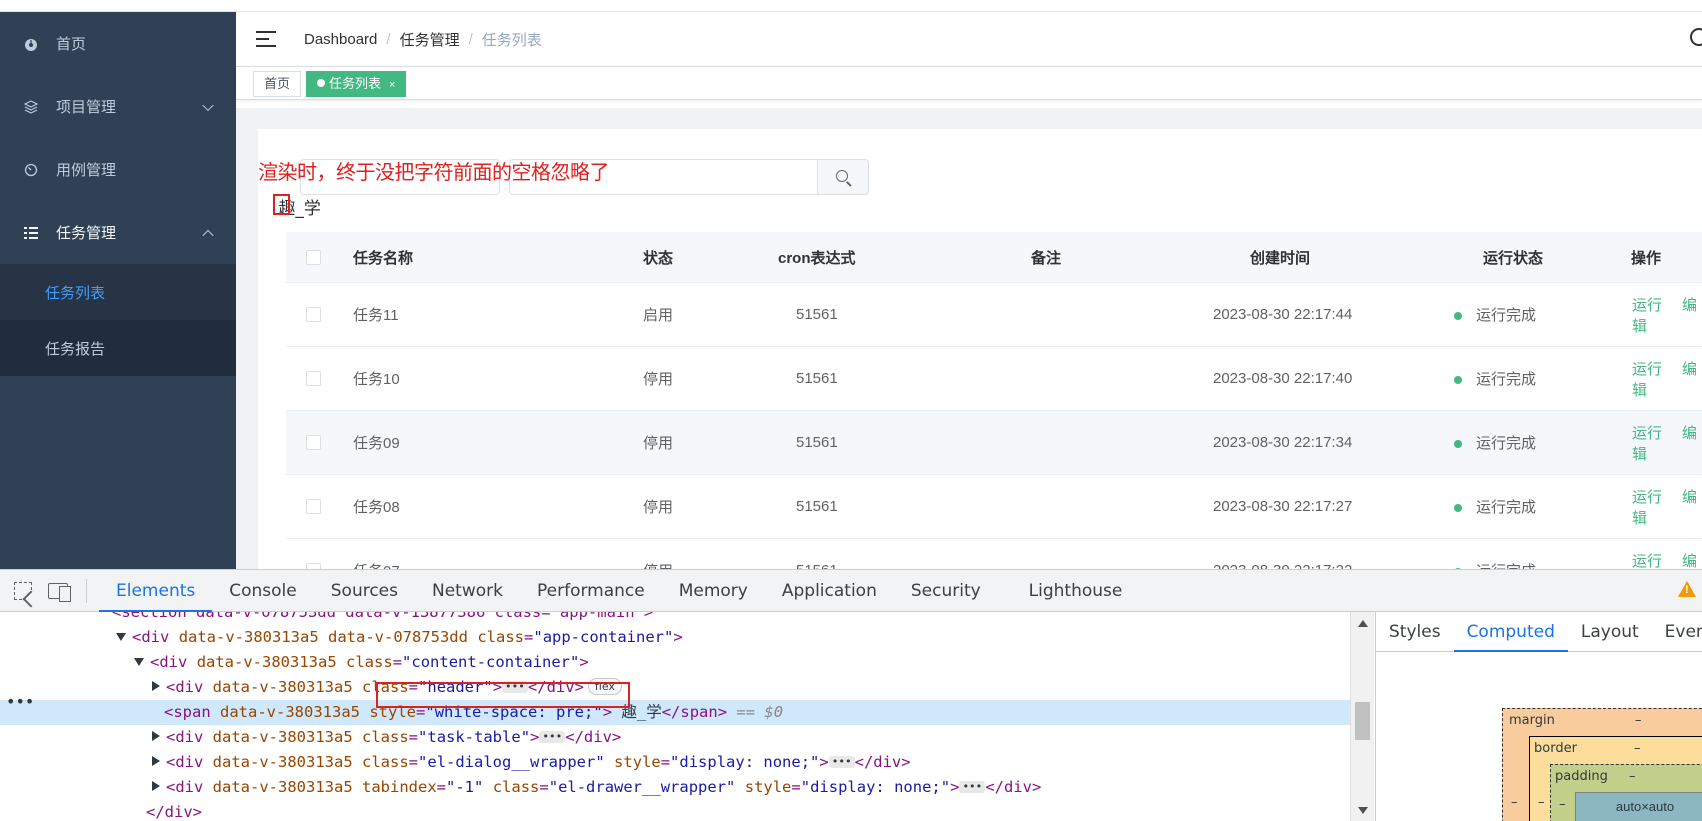 The height and width of the screenshot is (821, 1702). Describe the element at coordinates (642, 787) in the screenshot. I see `dom-attr-value: el-drawer__wrapper` at that location.